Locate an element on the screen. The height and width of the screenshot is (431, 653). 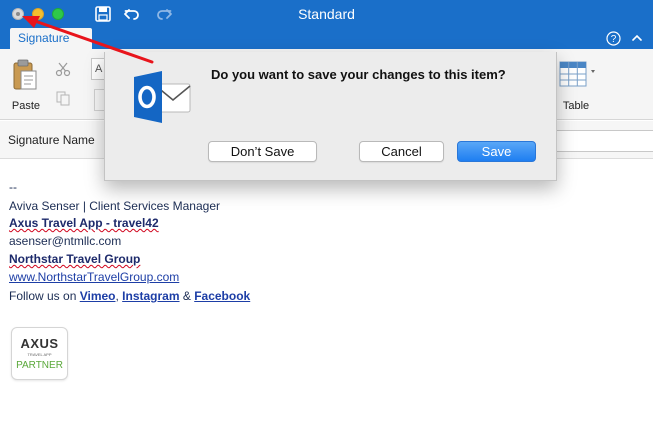
company-link-text: Axus Travel App - travel42 is located at coordinates (84, 223).